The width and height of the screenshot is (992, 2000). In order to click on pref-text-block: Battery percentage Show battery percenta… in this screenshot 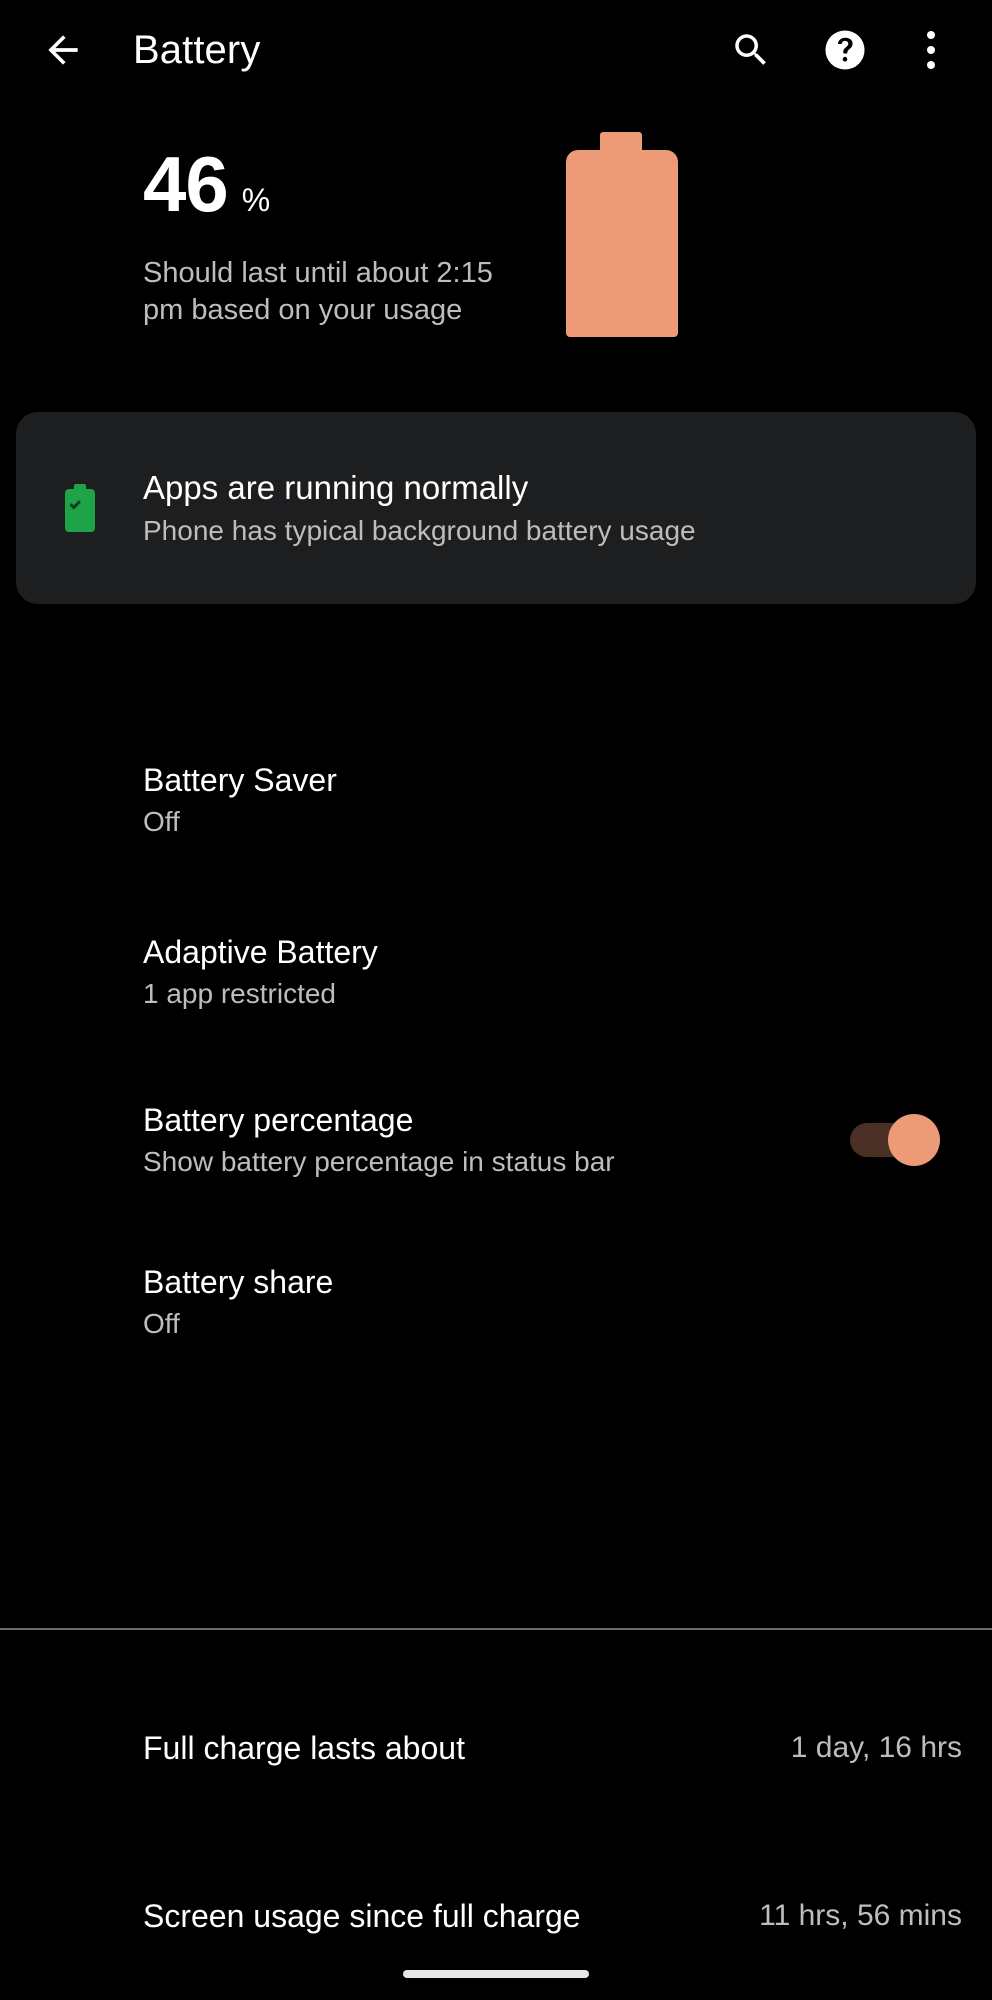, I will do `click(496, 1140)`.